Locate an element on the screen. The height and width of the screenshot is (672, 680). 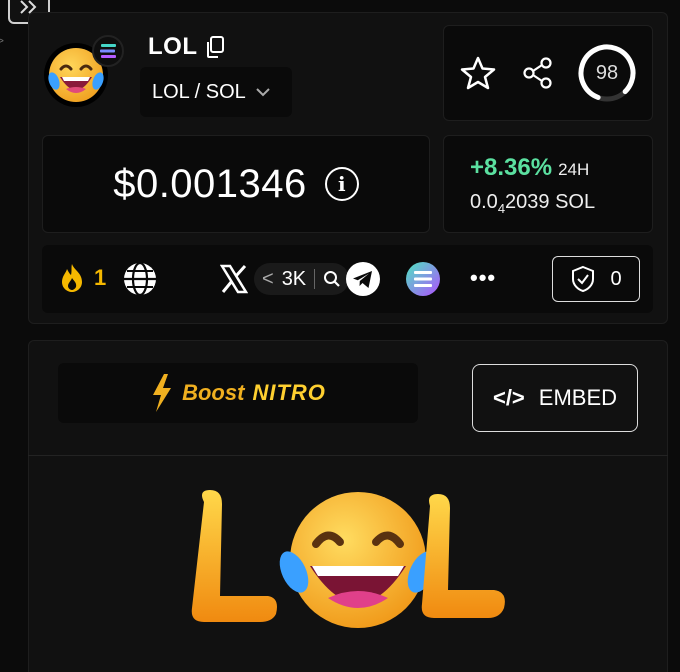
fire-icon is located at coordinates (72, 278).